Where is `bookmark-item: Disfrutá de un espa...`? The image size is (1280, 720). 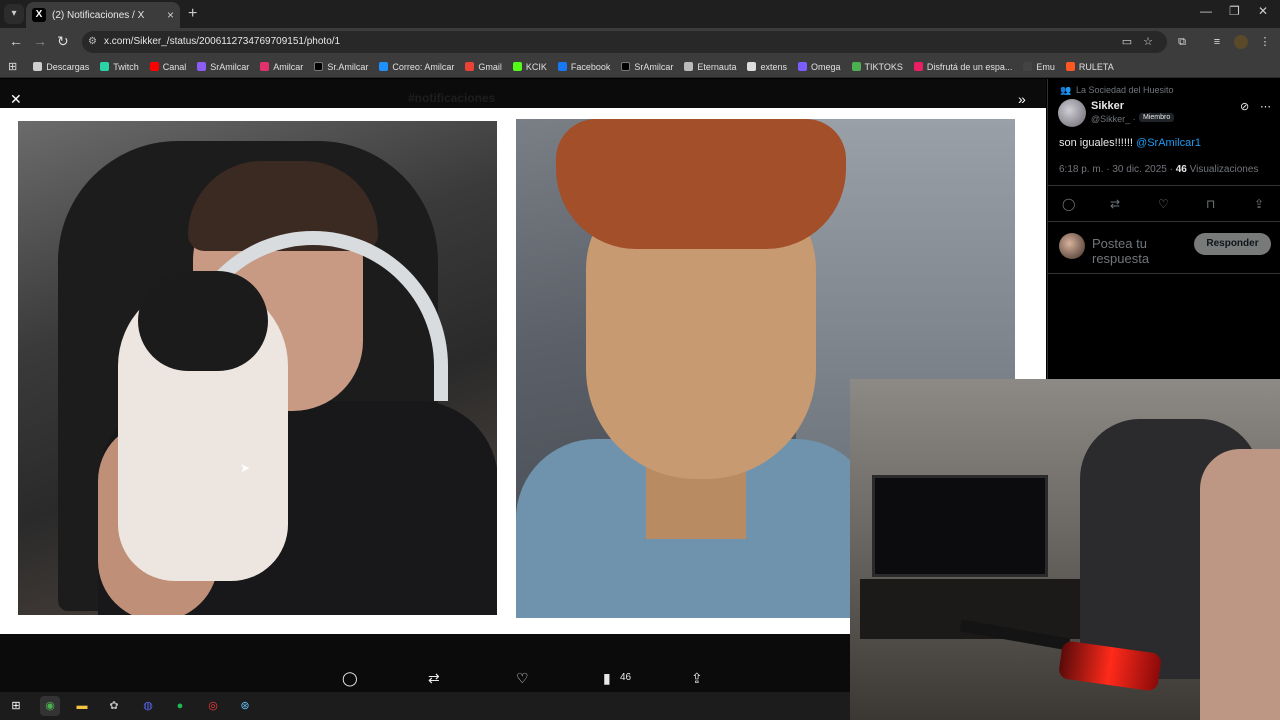
bookmark-item: Disfrutá de un espa... is located at coordinates (962, 67).